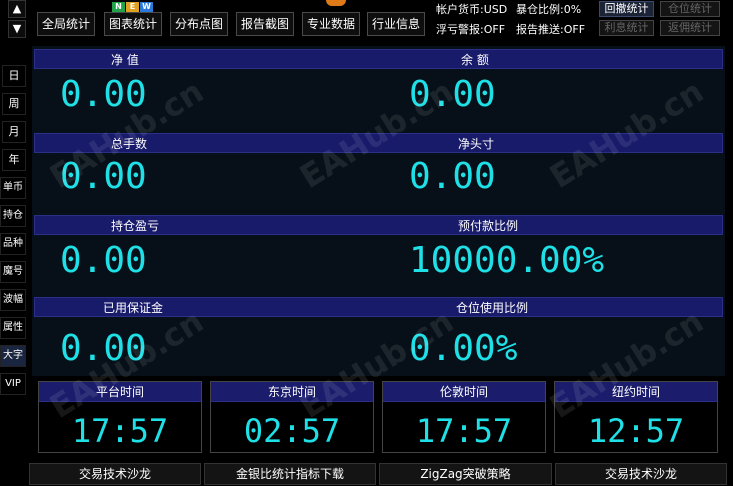 The height and width of the screenshot is (486, 733). I want to click on clock-platform: 平台时间 17:57, so click(120, 417).